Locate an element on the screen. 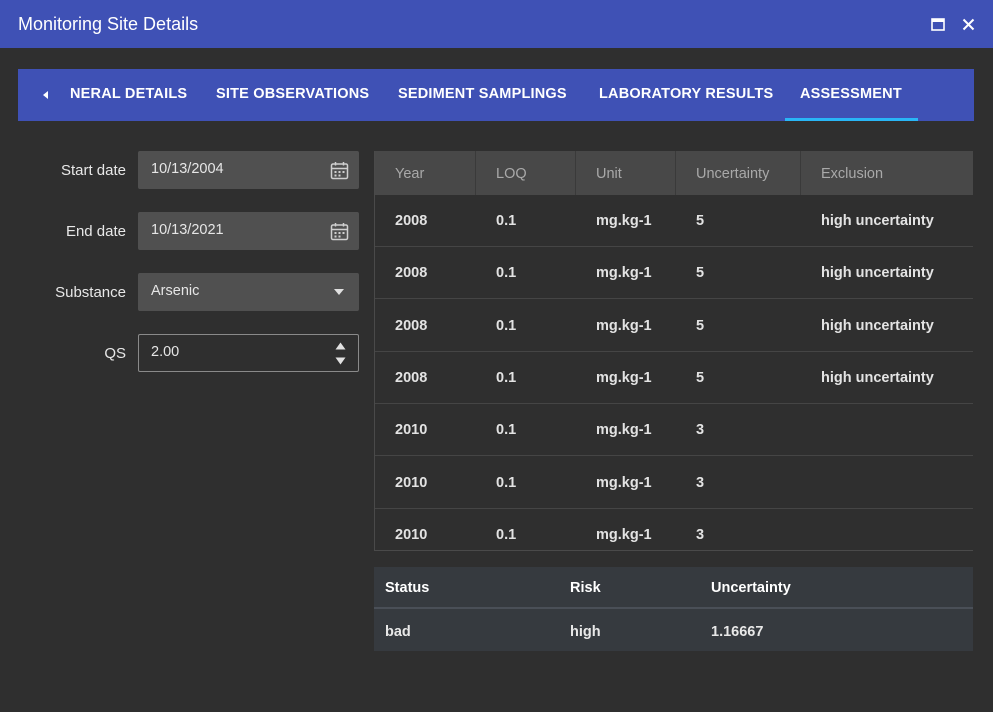 Image resolution: width=993 pixels, height=712 pixels. column-header-uncertainty: Uncertainty is located at coordinates (738, 173).